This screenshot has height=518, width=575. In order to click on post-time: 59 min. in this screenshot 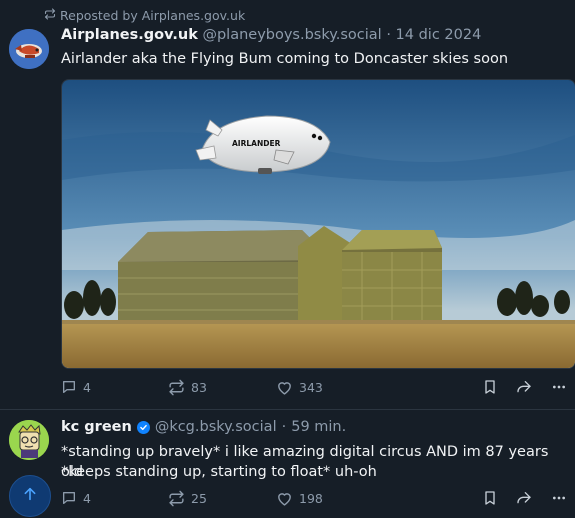, I will do `click(318, 427)`.